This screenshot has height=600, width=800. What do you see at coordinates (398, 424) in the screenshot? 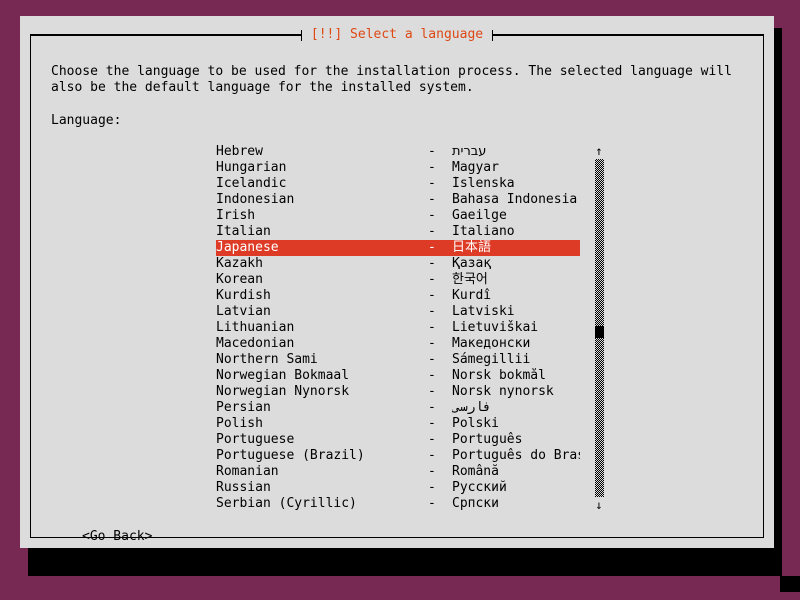
I see `language-row: Polish - Polski` at bounding box center [398, 424].